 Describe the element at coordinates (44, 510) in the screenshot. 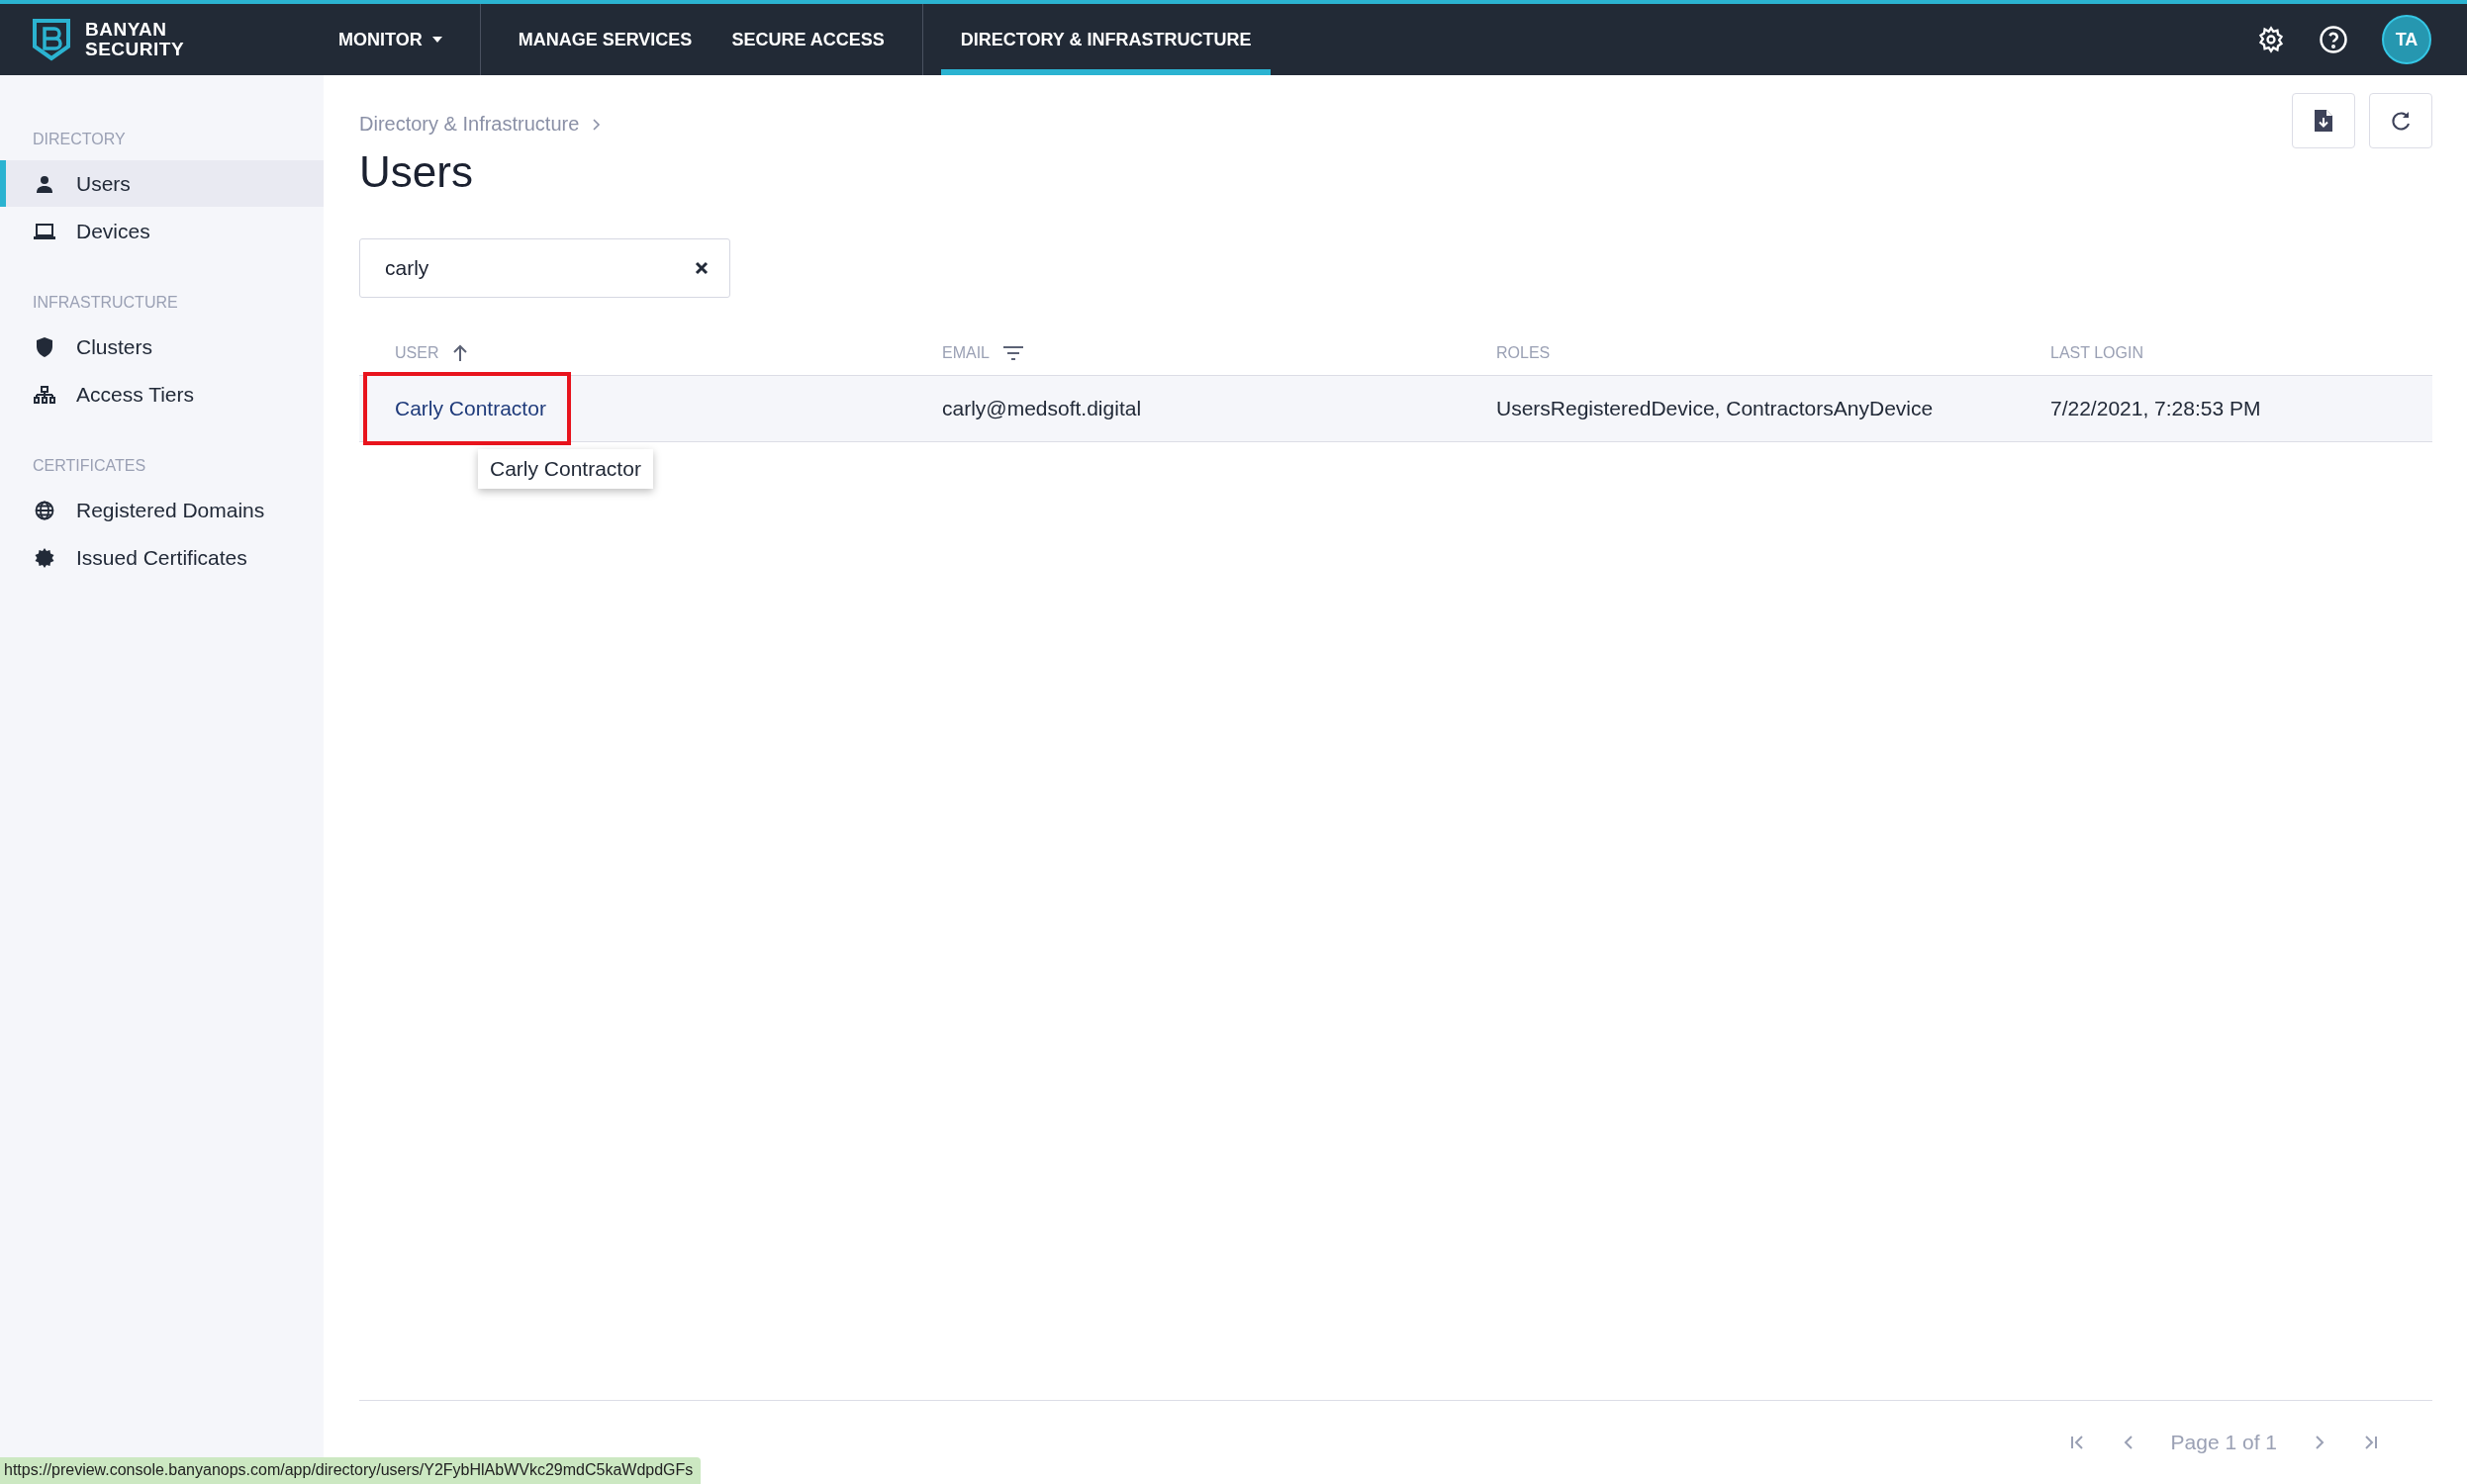

I see `globe-icon` at that location.